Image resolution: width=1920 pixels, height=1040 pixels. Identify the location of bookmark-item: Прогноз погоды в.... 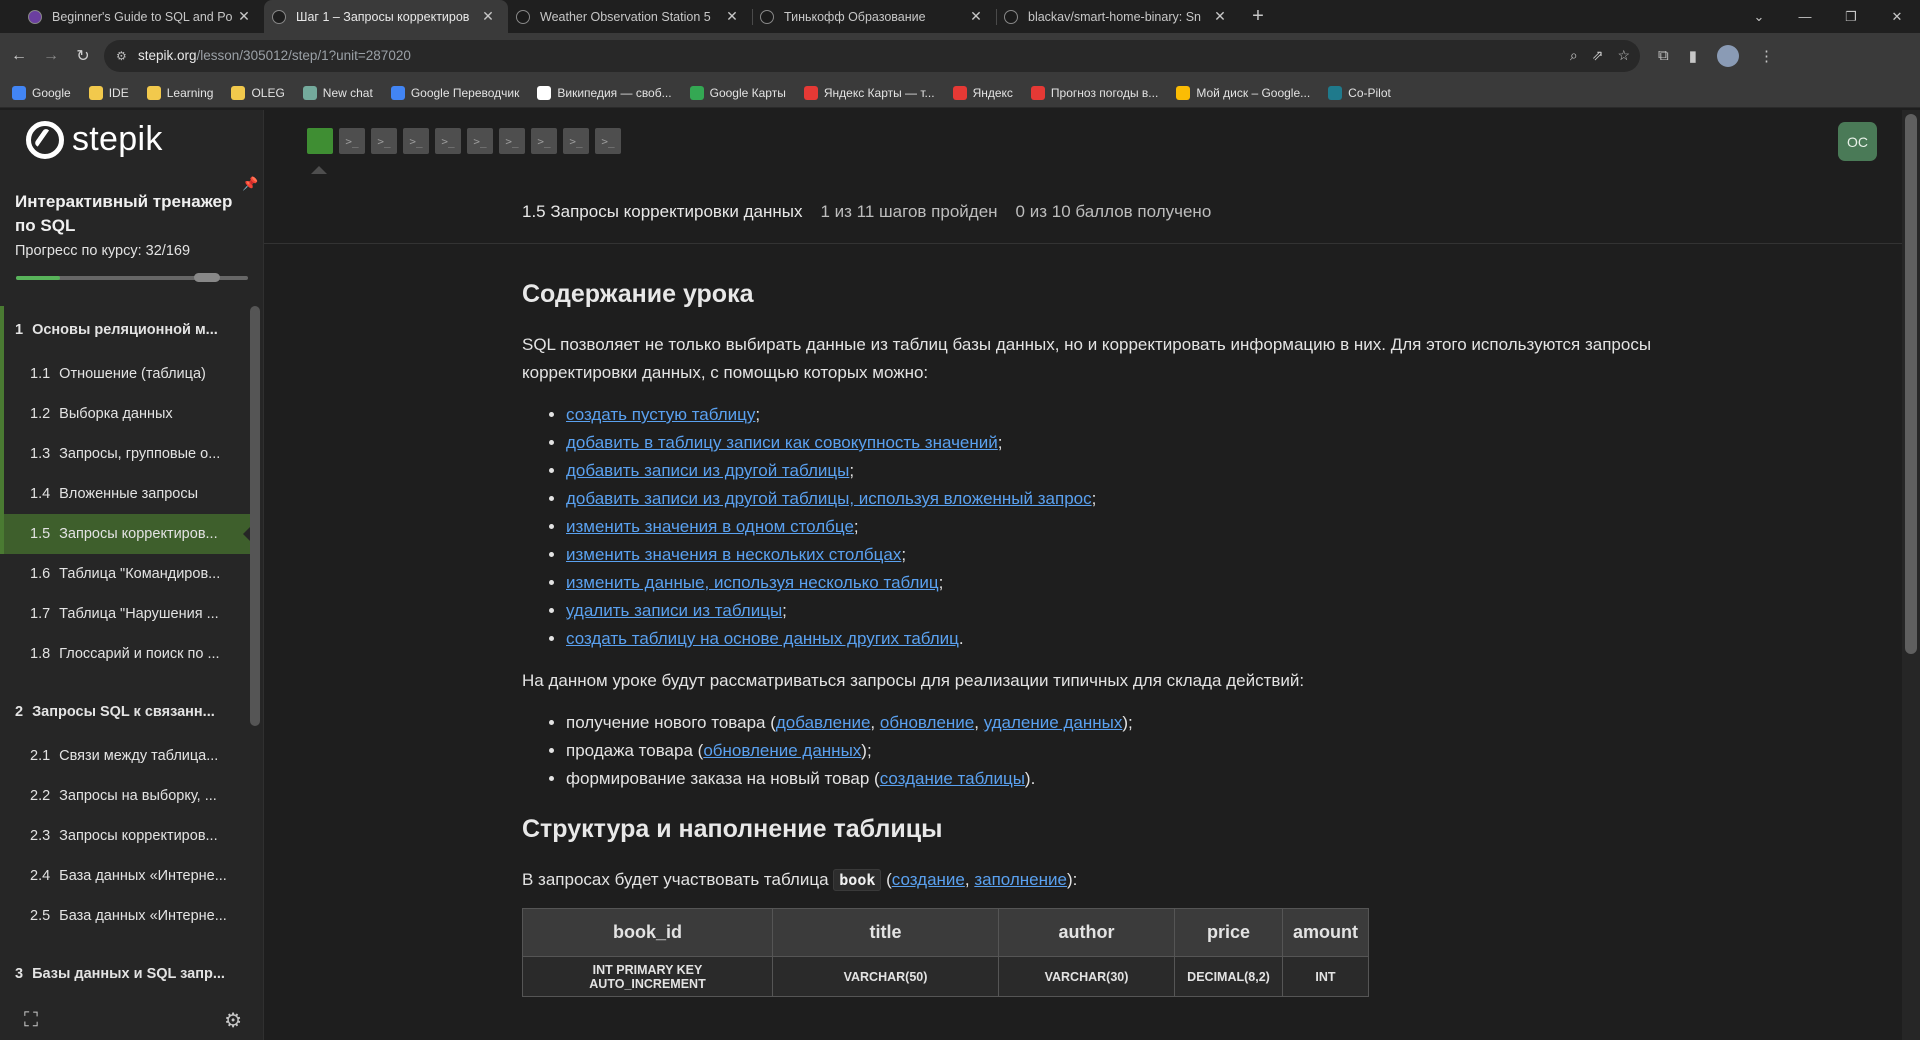
(1094, 92).